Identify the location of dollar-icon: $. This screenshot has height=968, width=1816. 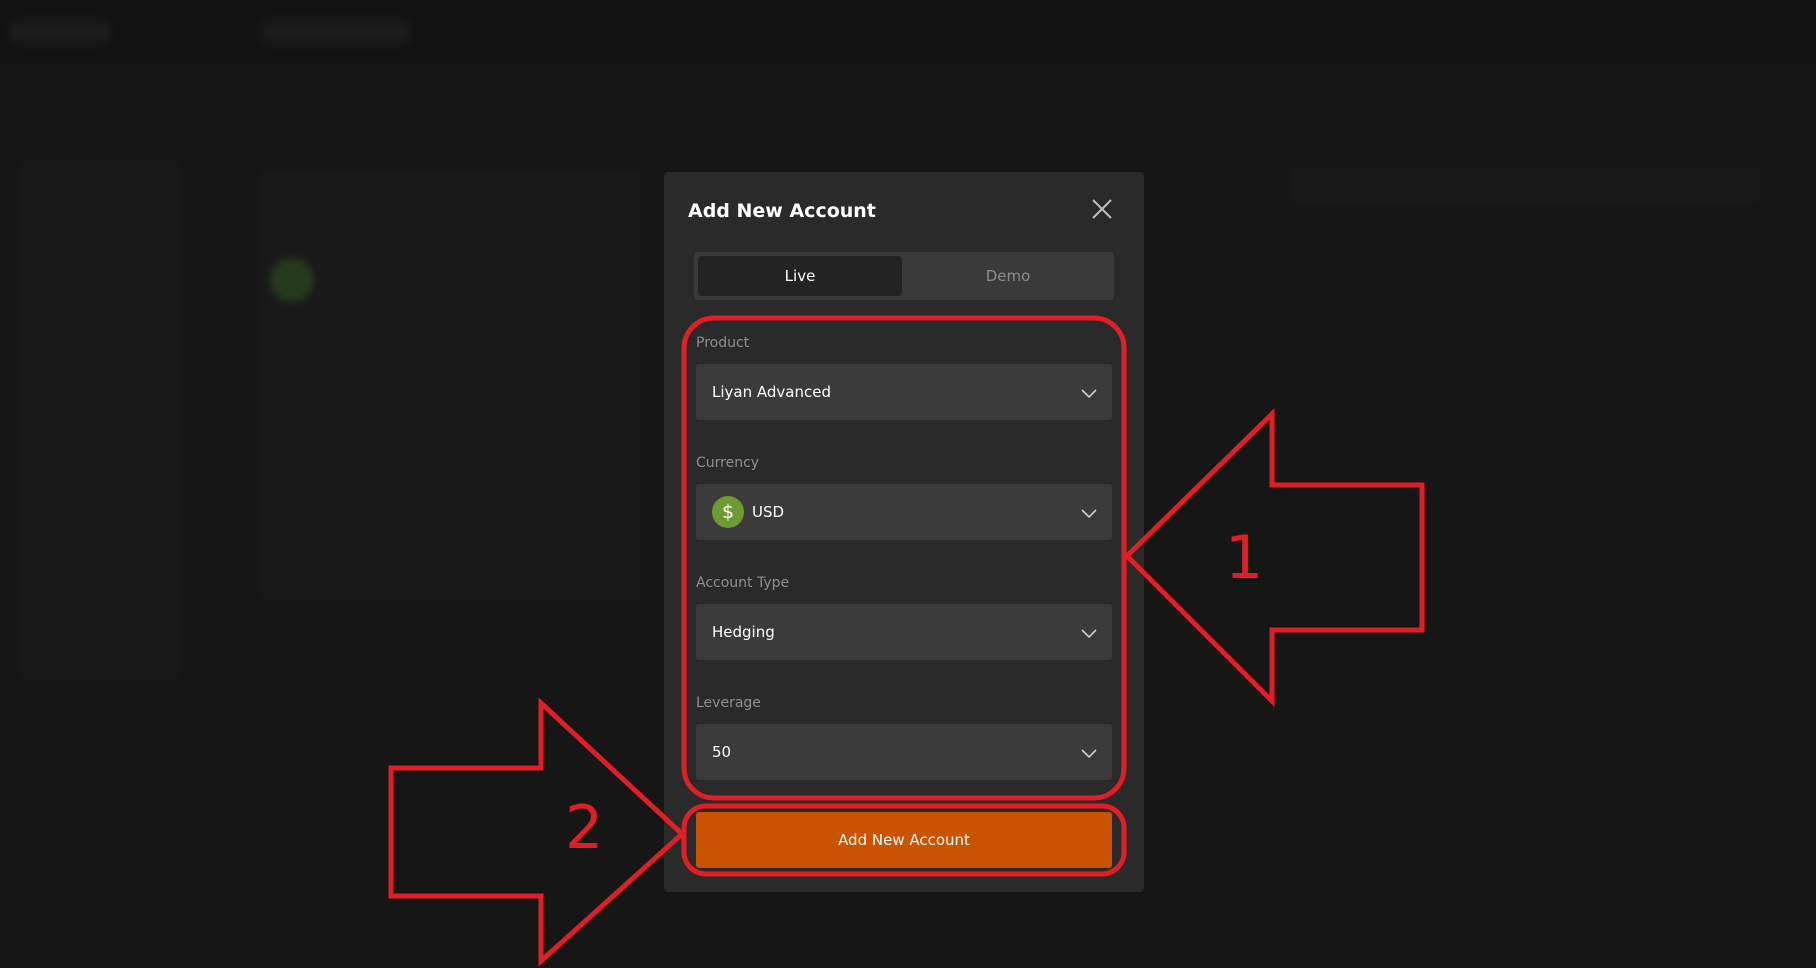
(728, 512).